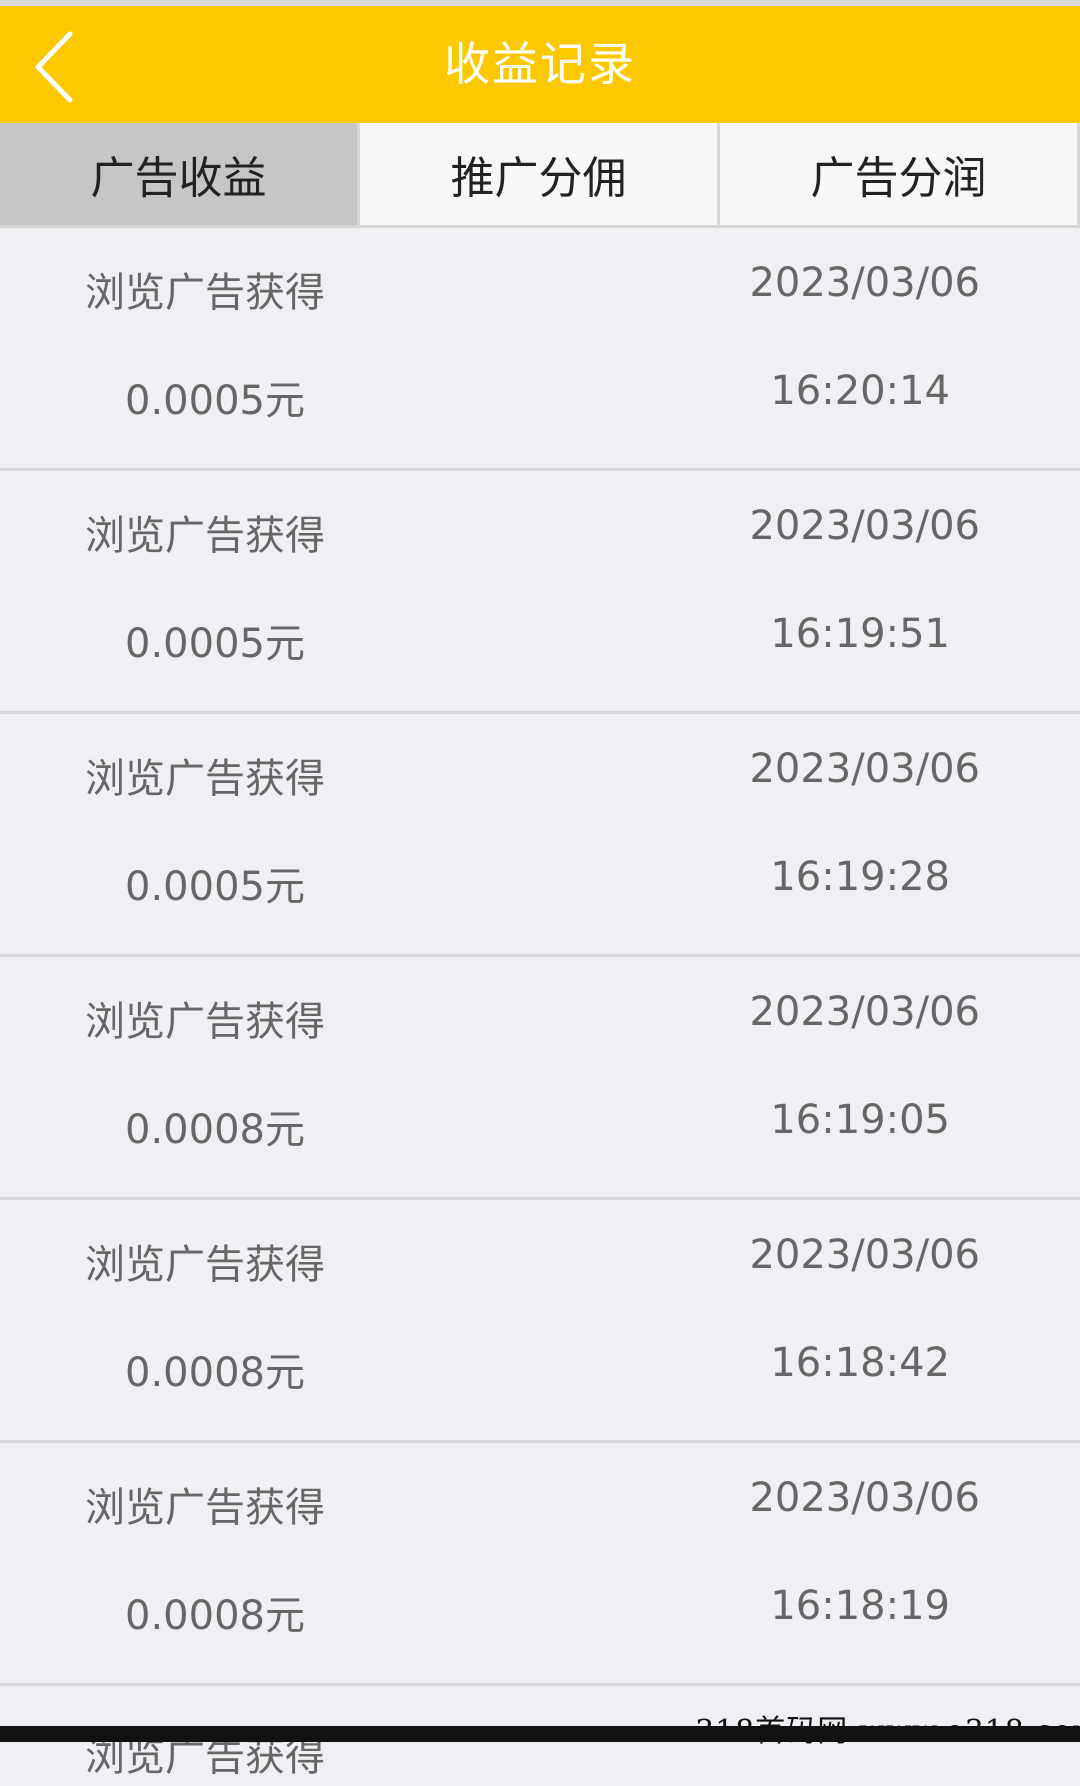 Image resolution: width=1080 pixels, height=1786 pixels. Describe the element at coordinates (540, 835) in the screenshot. I see `list-item: 浏览广告获得 0.0005元 2023/03/06 16:19:28` at that location.